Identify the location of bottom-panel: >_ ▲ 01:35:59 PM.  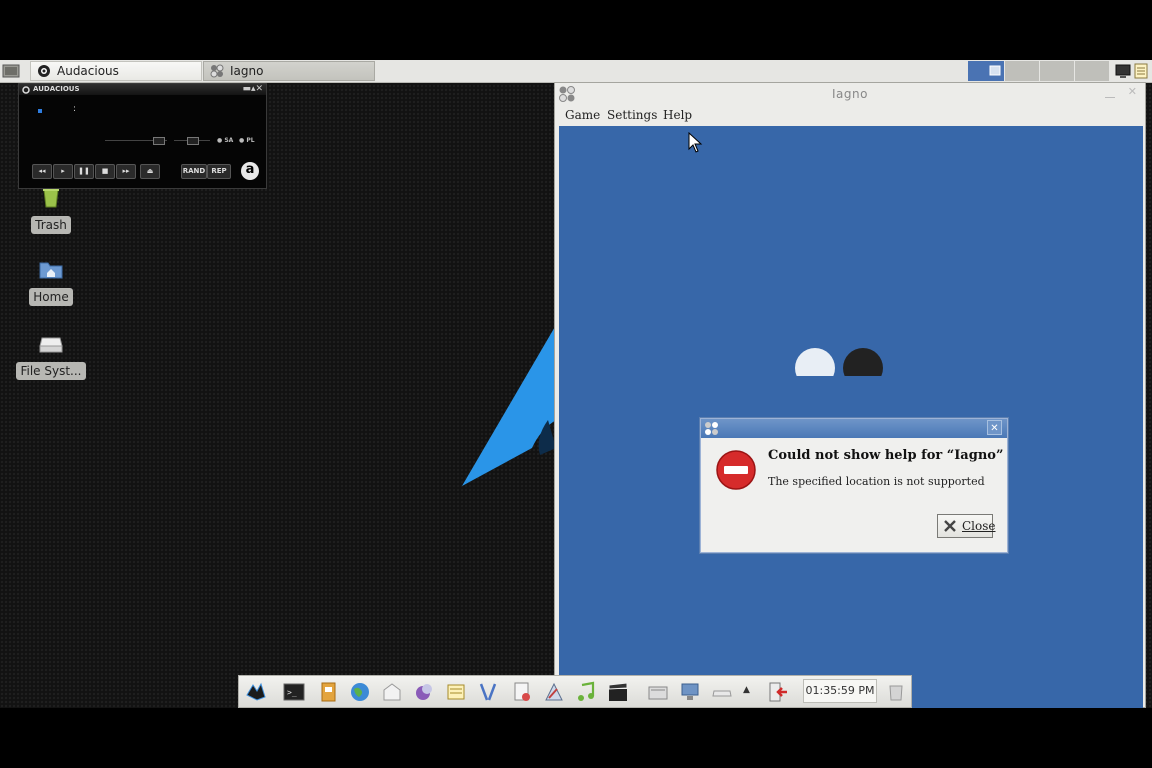
(575, 691).